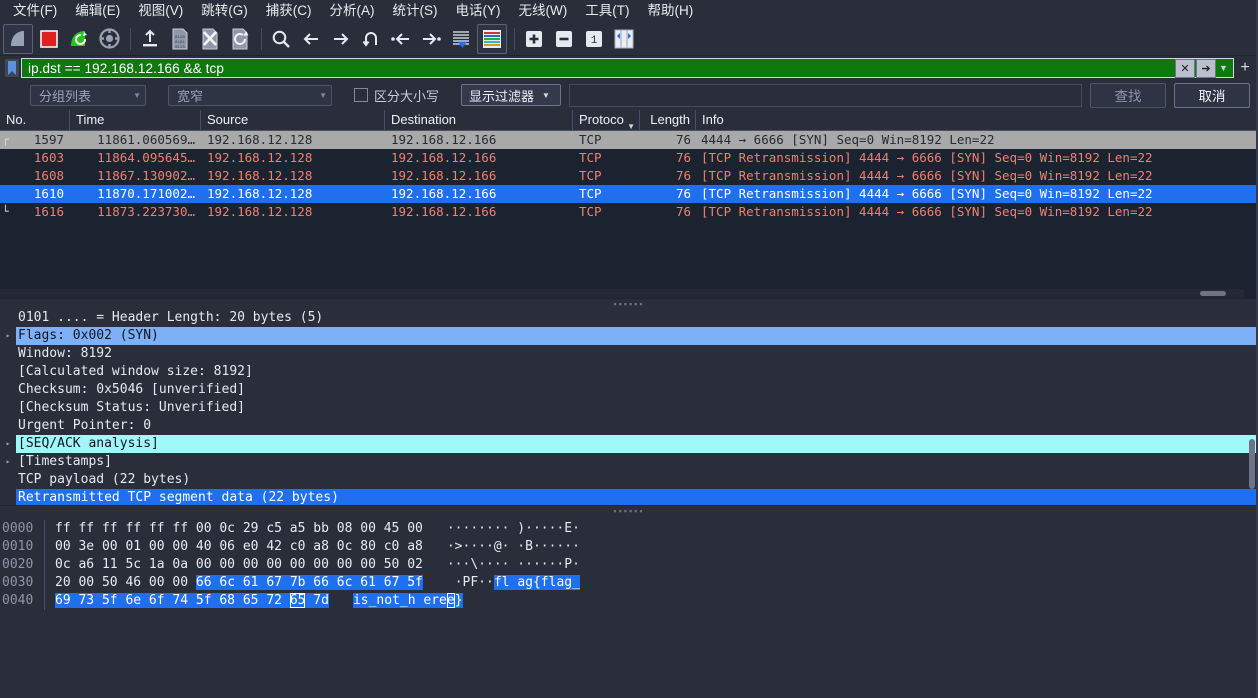 This screenshot has width=1258, height=698. I want to click on column-source: Source, so click(293, 120).